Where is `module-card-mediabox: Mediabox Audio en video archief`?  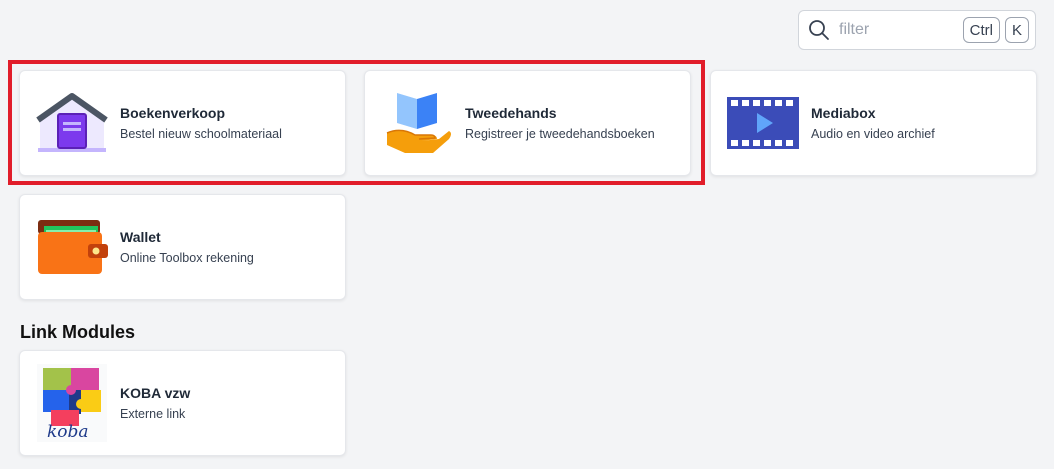
module-card-mediabox: Mediabox Audio en video archief is located at coordinates (873, 123).